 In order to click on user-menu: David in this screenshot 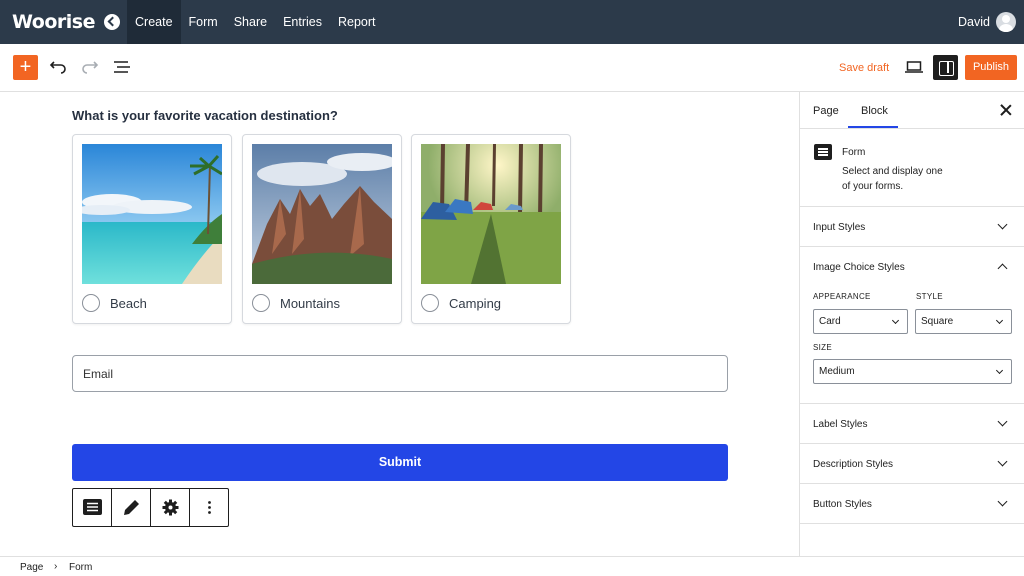, I will do `click(987, 22)`.